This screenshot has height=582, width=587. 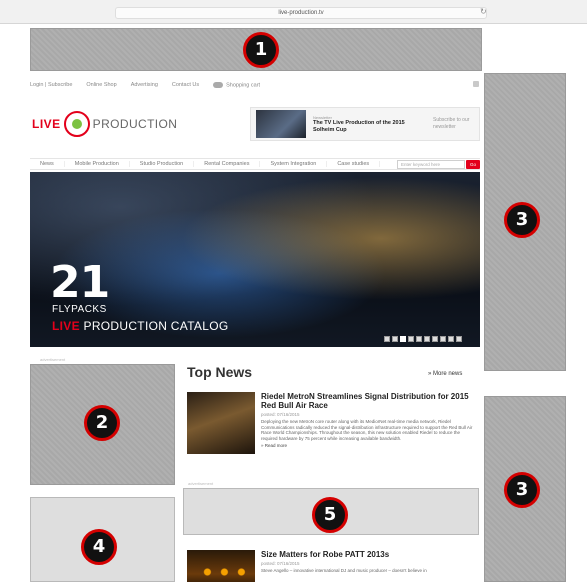 What do you see at coordinates (46, 124) in the screenshot?
I see `logo-live-text: LIVE` at bounding box center [46, 124].